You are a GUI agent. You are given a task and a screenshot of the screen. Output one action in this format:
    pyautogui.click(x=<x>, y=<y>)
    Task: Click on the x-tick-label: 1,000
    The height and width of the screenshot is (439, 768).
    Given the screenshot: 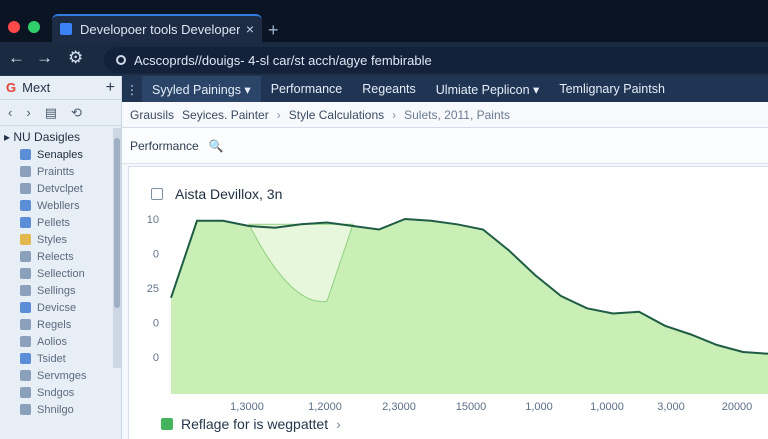 What is the action you would take?
    pyautogui.click(x=539, y=407)
    